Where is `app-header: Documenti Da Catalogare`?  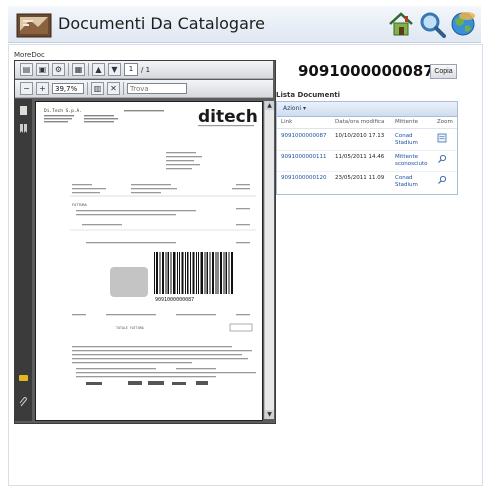 app-header: Documenti Da Catalogare is located at coordinates (244, 24).